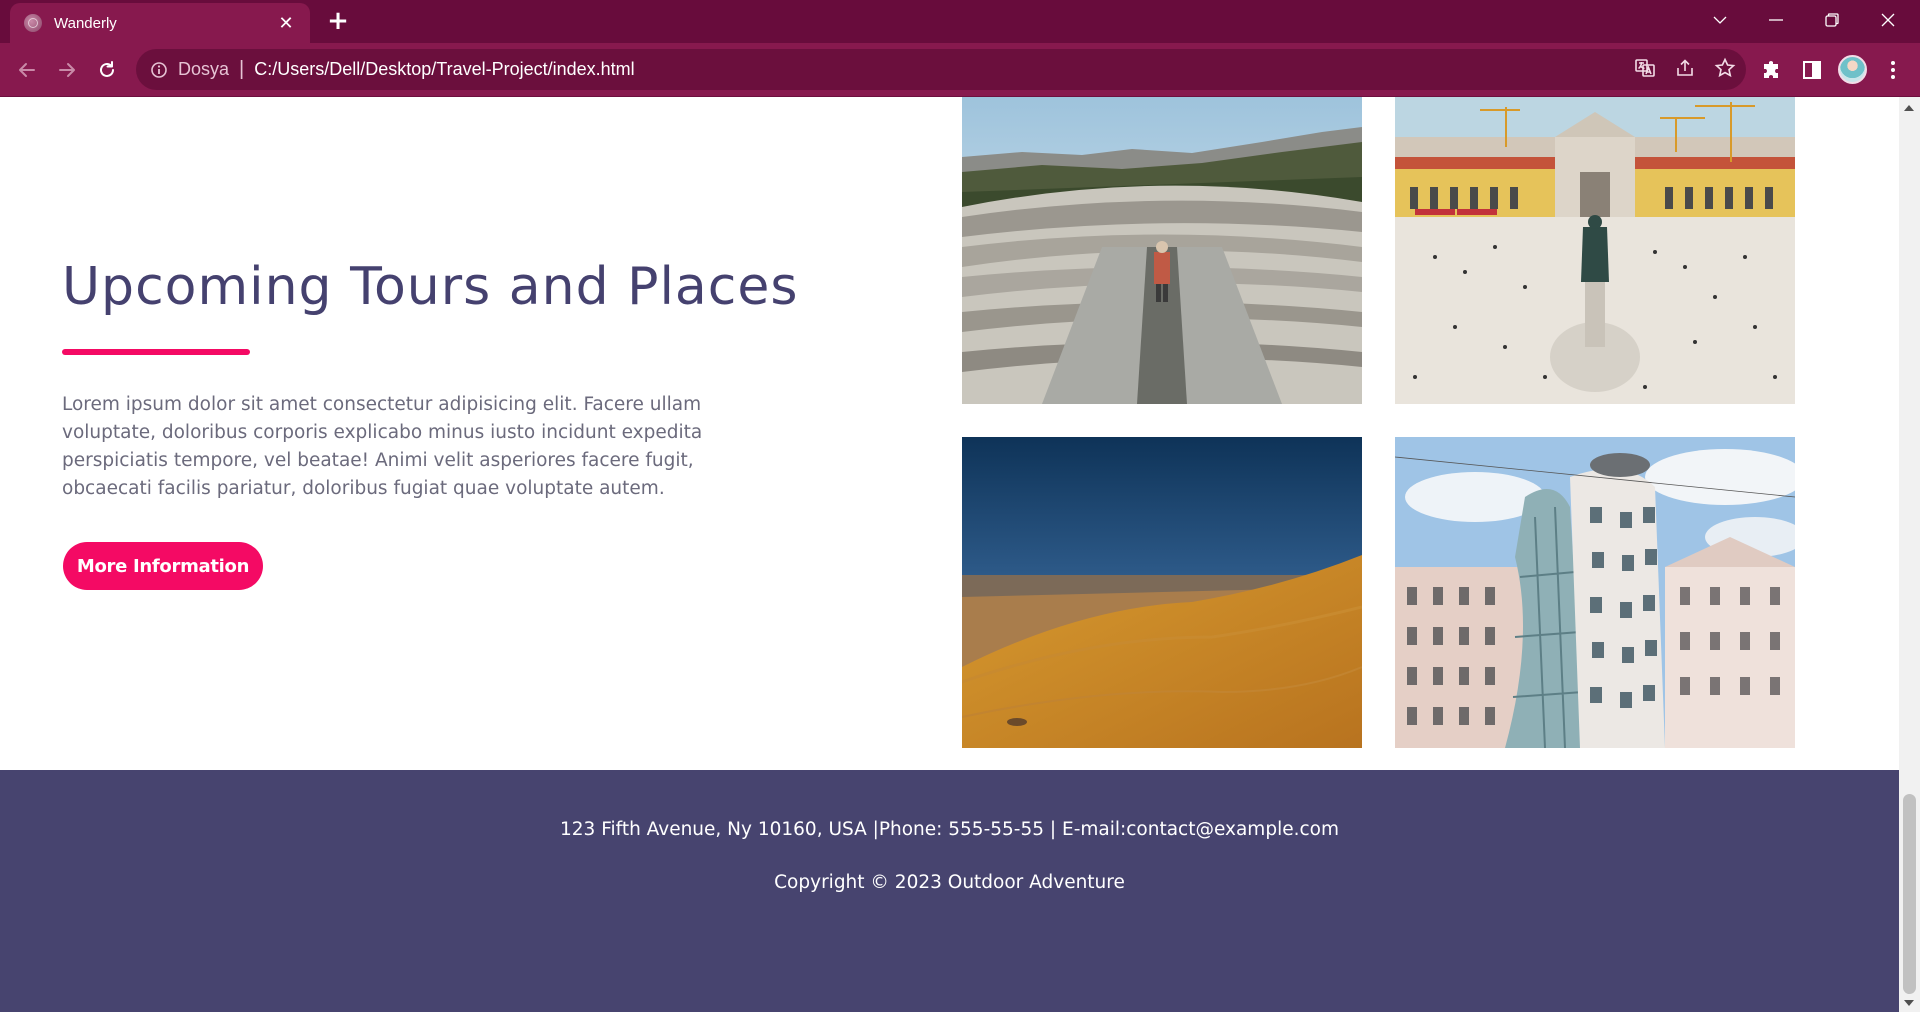 This screenshot has width=1920, height=1012. What do you see at coordinates (160, 23) in the screenshot?
I see `browser-tab: Wanderly ✕` at bounding box center [160, 23].